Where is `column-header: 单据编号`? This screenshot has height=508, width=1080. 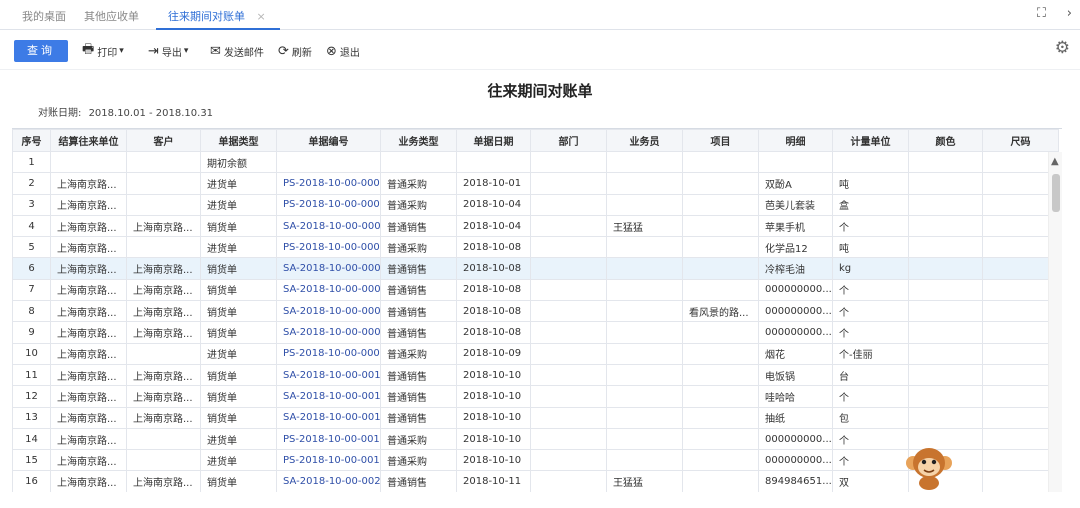 column-header: 单据编号 is located at coordinates (328, 140).